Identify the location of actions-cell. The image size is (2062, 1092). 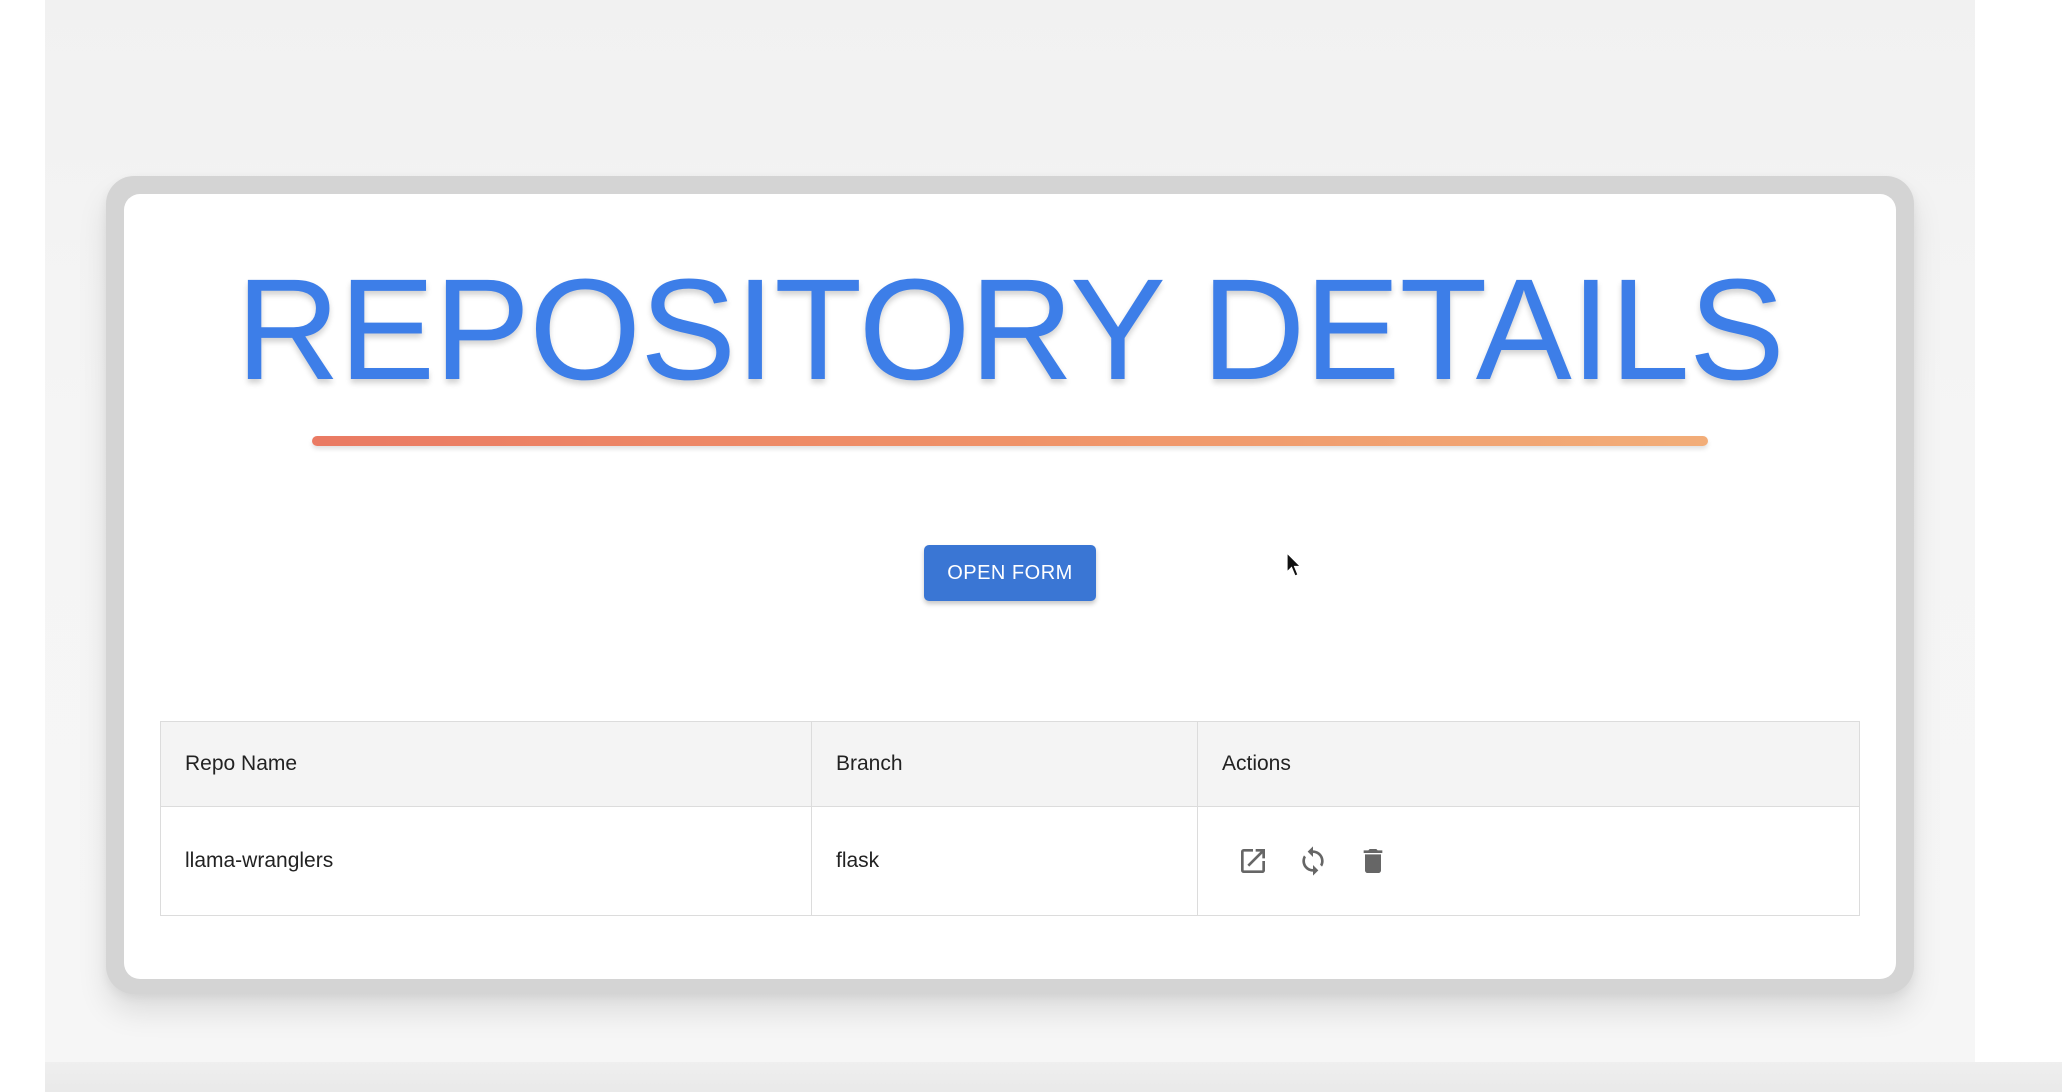
(1528, 861).